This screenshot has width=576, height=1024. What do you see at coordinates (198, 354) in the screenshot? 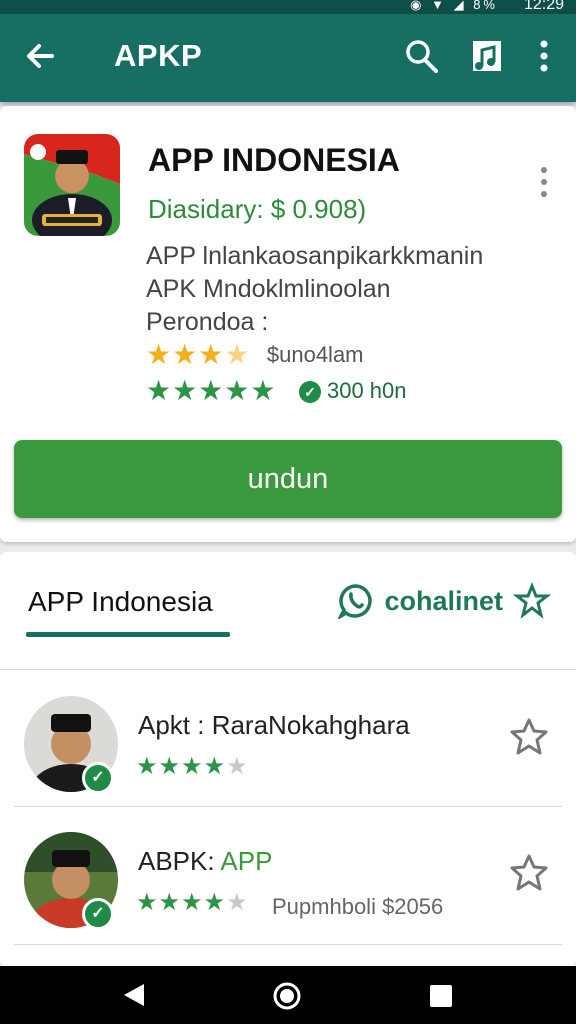
I see `star-rating: ★★★★` at bounding box center [198, 354].